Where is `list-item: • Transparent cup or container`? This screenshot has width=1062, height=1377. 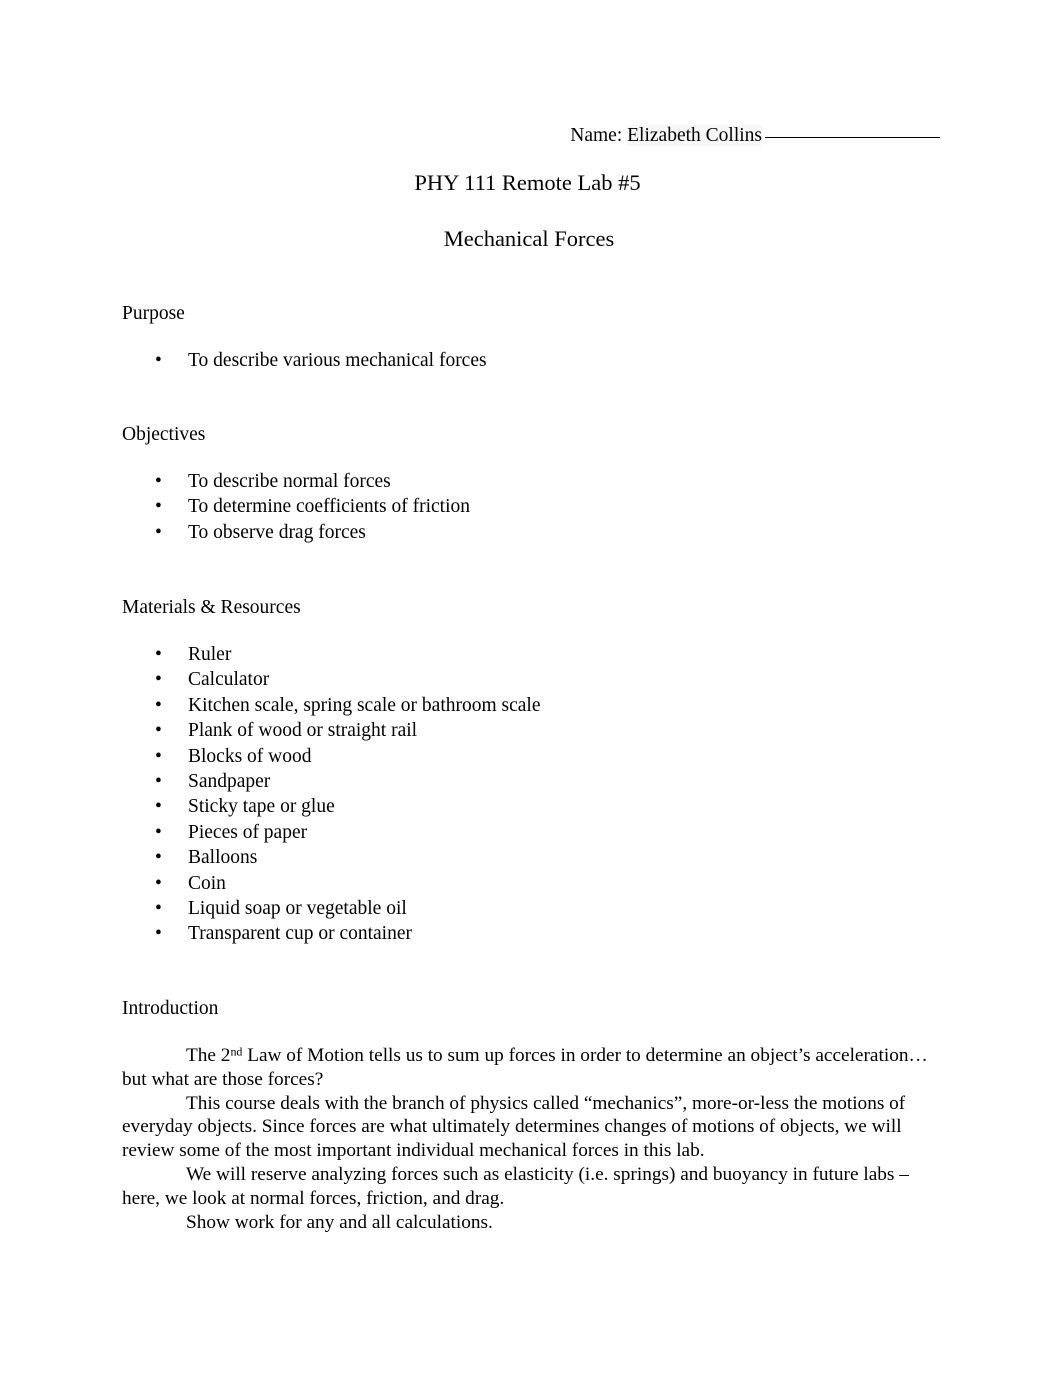 list-item: • Transparent cup or container is located at coordinates (331, 933).